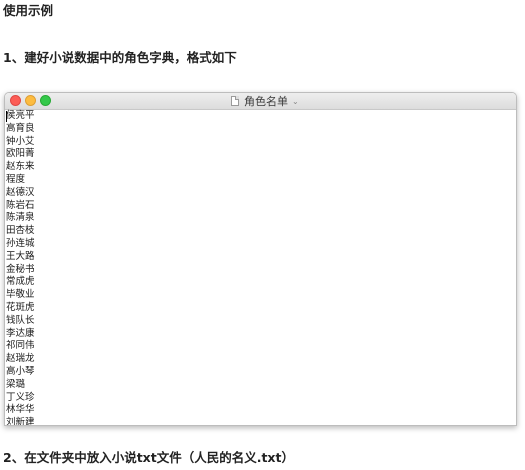 Image resolution: width=525 pixels, height=470 pixels. Describe the element at coordinates (20, 154) in the screenshot. I see `name-line: 欧阳菁` at that location.